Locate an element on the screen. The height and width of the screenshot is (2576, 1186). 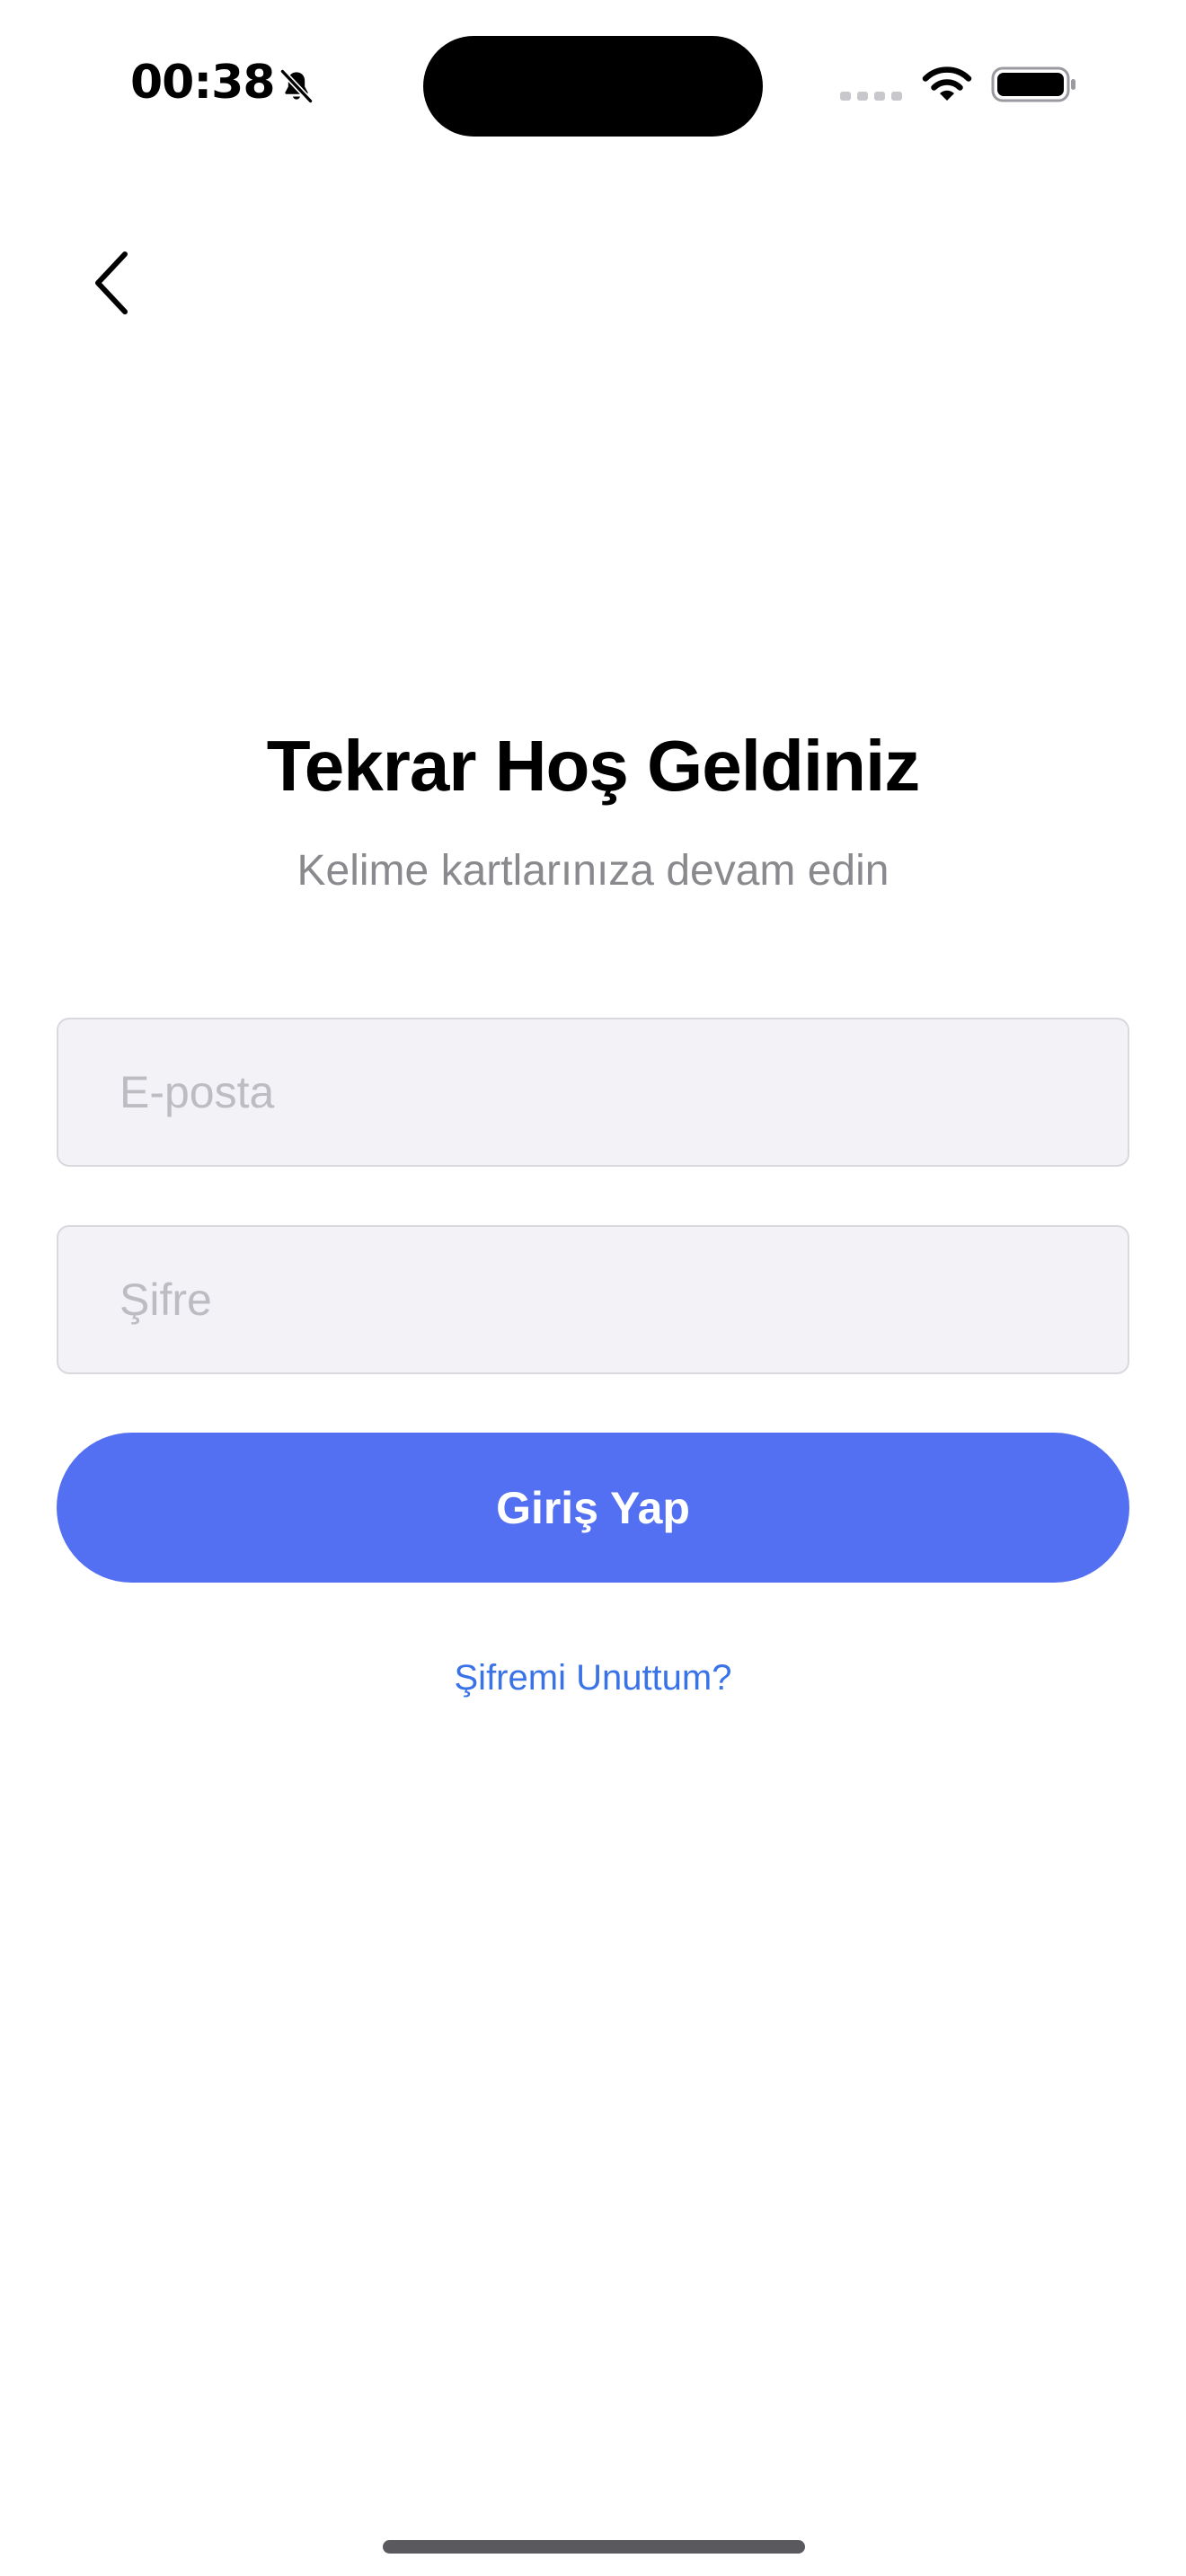
chevron-left-icon is located at coordinates (111, 282).